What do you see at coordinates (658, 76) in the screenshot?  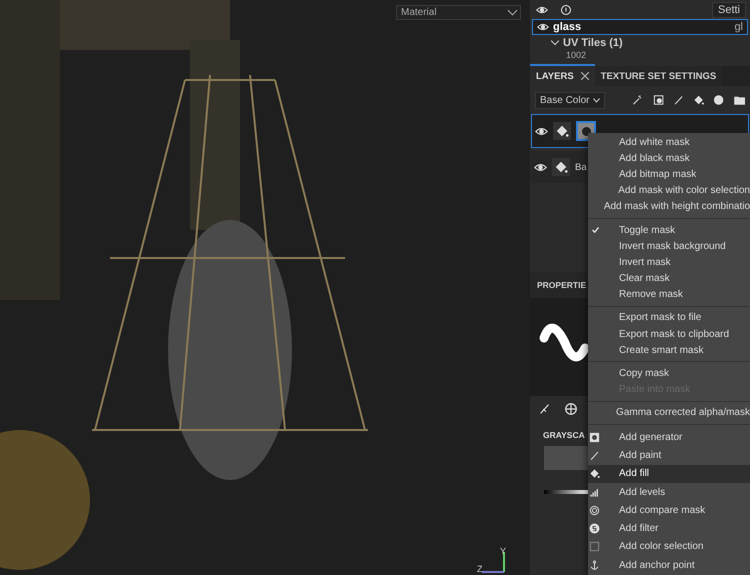 I see `tab: TEXTURE SET SETTINGS` at bounding box center [658, 76].